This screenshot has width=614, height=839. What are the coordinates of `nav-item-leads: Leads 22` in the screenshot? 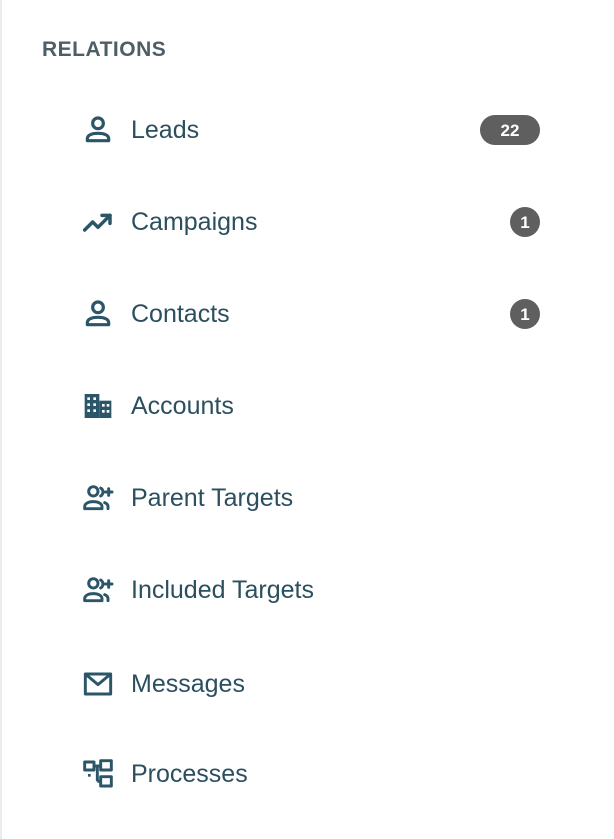 It's located at (308, 130).